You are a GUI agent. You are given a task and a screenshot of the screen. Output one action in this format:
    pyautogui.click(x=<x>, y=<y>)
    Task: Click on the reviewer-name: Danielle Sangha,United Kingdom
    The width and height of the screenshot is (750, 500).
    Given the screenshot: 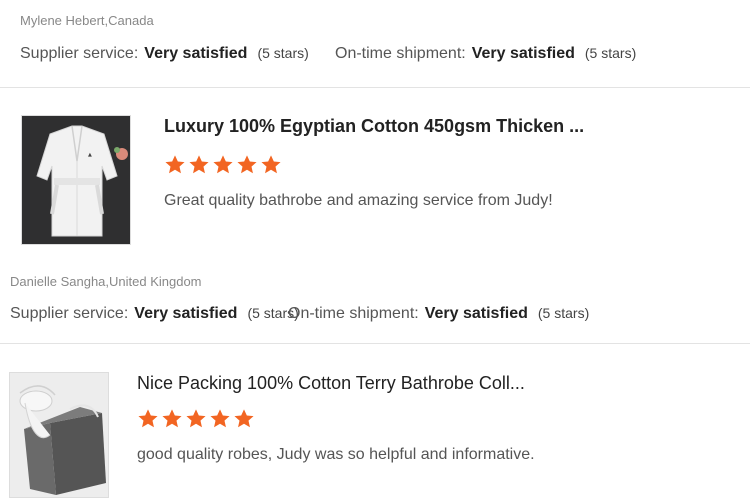 What is the action you would take?
    pyautogui.click(x=106, y=281)
    